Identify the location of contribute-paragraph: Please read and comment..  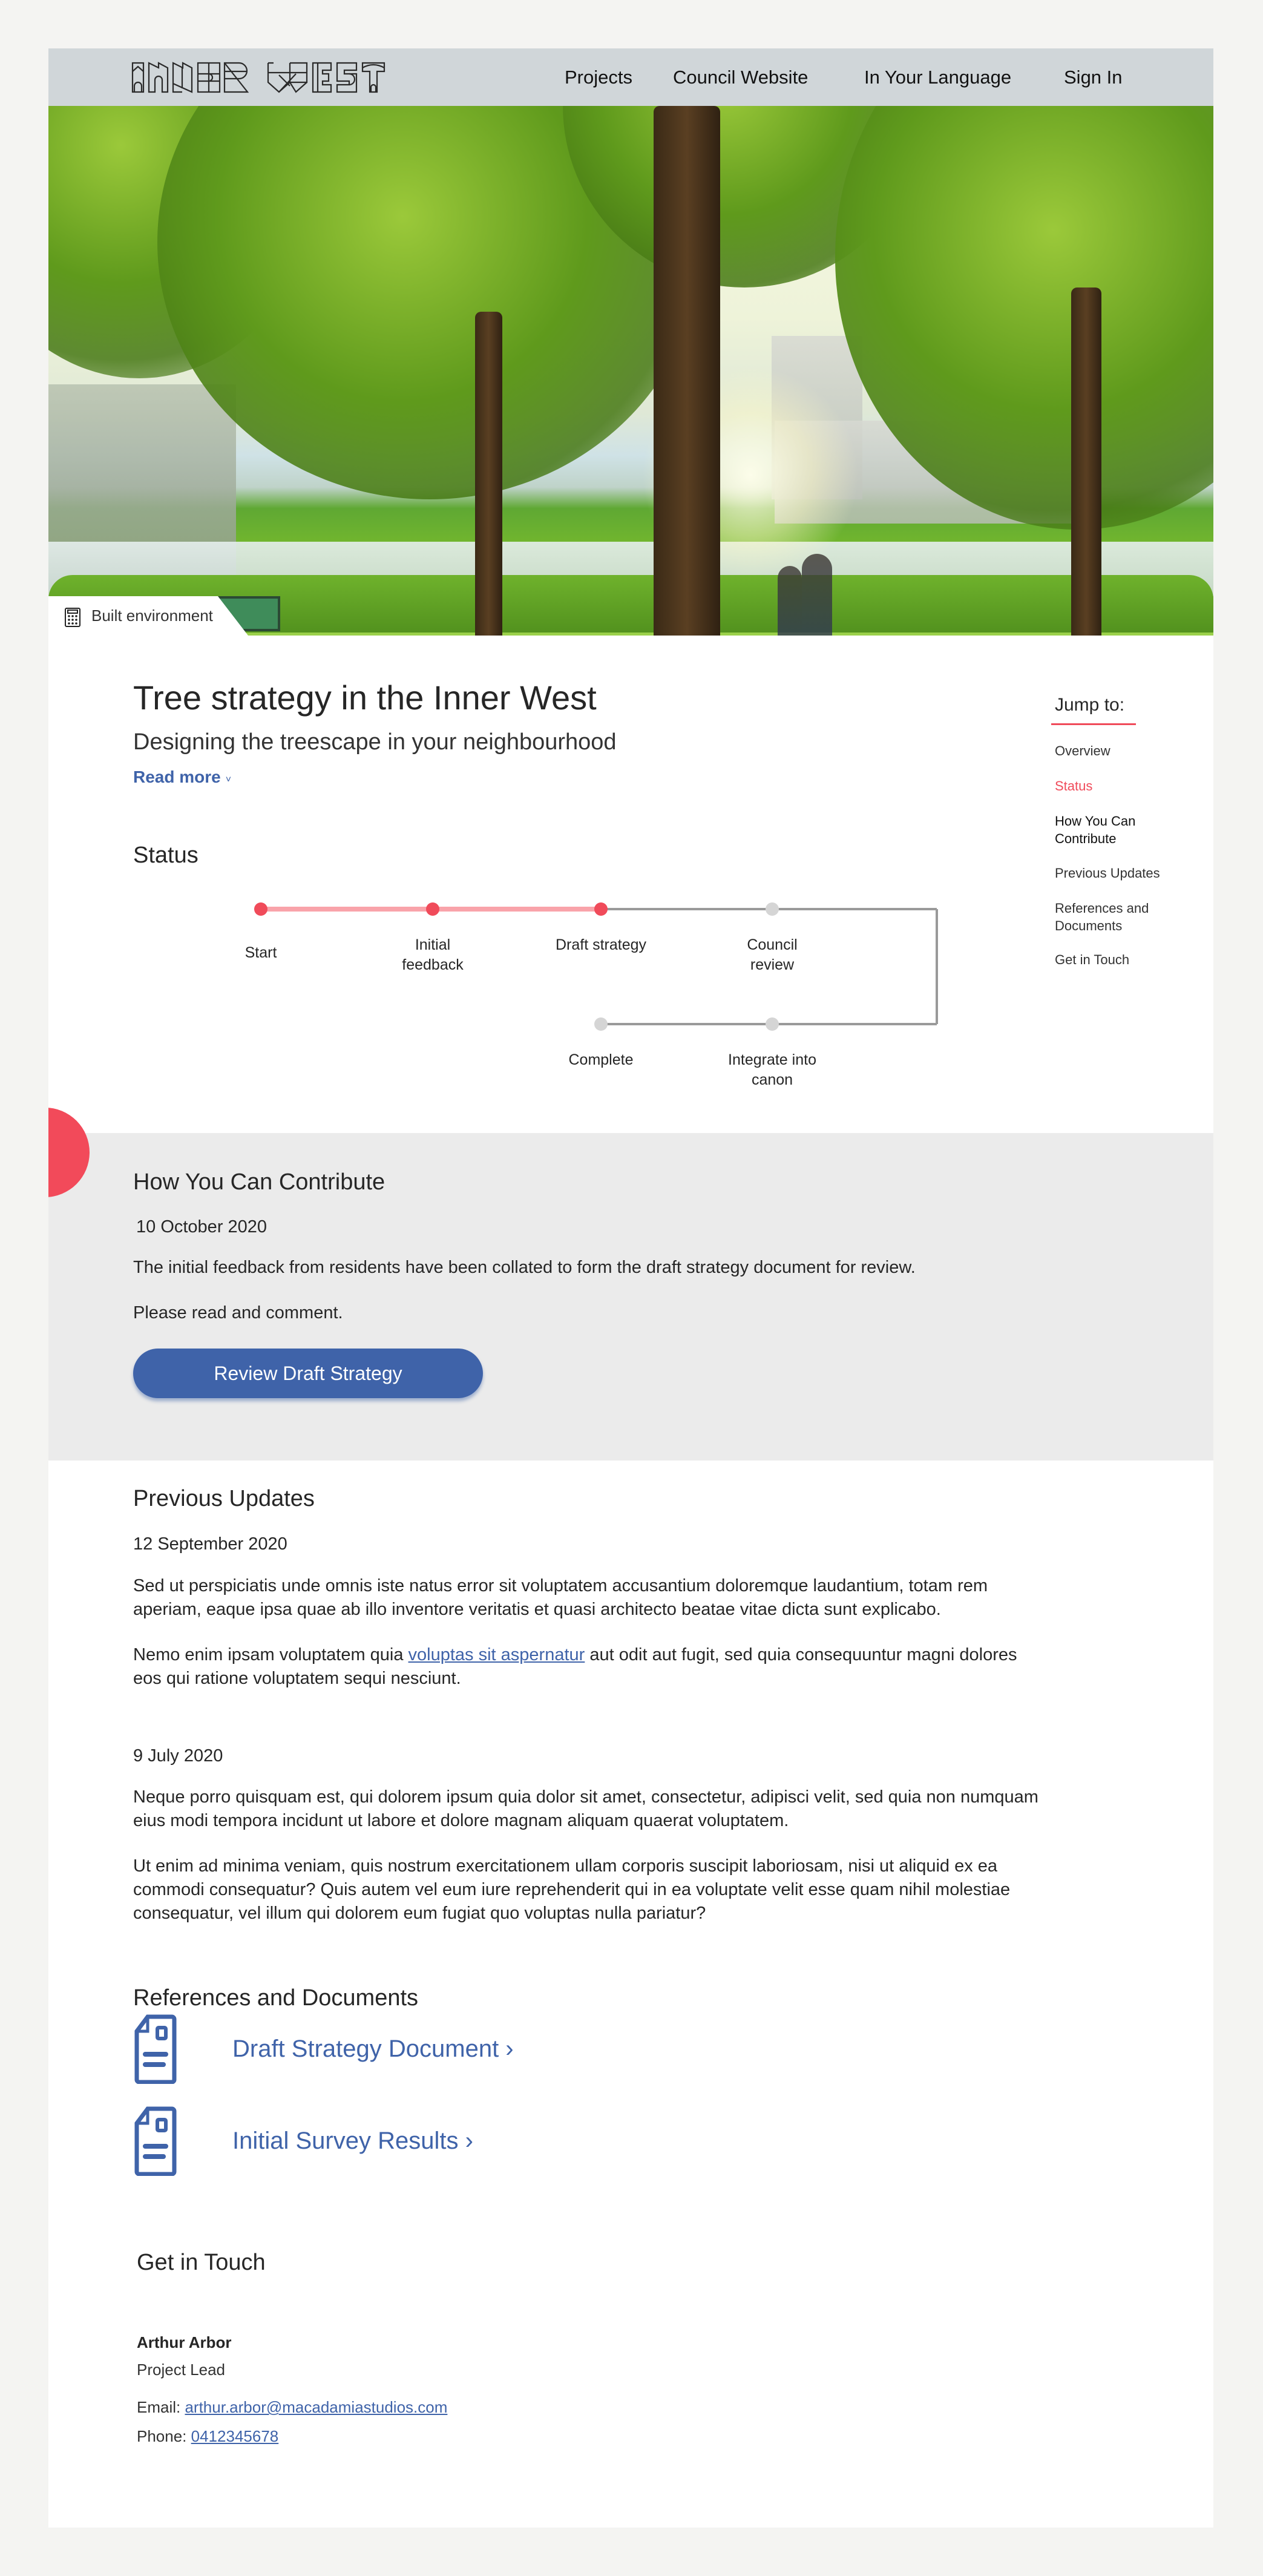
(238, 1312).